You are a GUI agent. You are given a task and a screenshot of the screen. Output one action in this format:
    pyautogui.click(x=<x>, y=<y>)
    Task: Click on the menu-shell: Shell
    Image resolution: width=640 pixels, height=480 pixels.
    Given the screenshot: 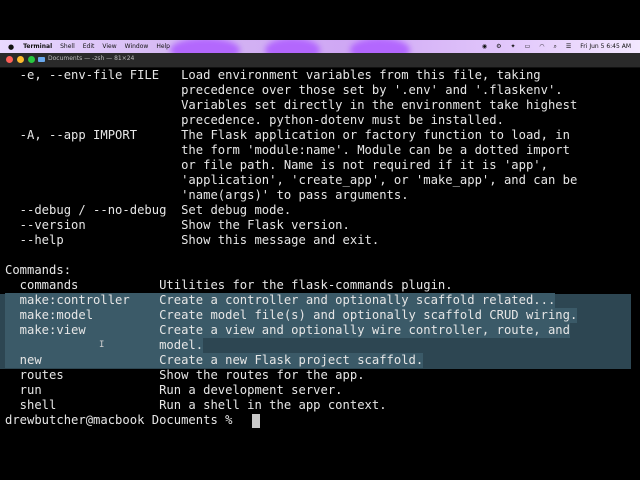 What is the action you would take?
    pyautogui.click(x=67, y=46)
    